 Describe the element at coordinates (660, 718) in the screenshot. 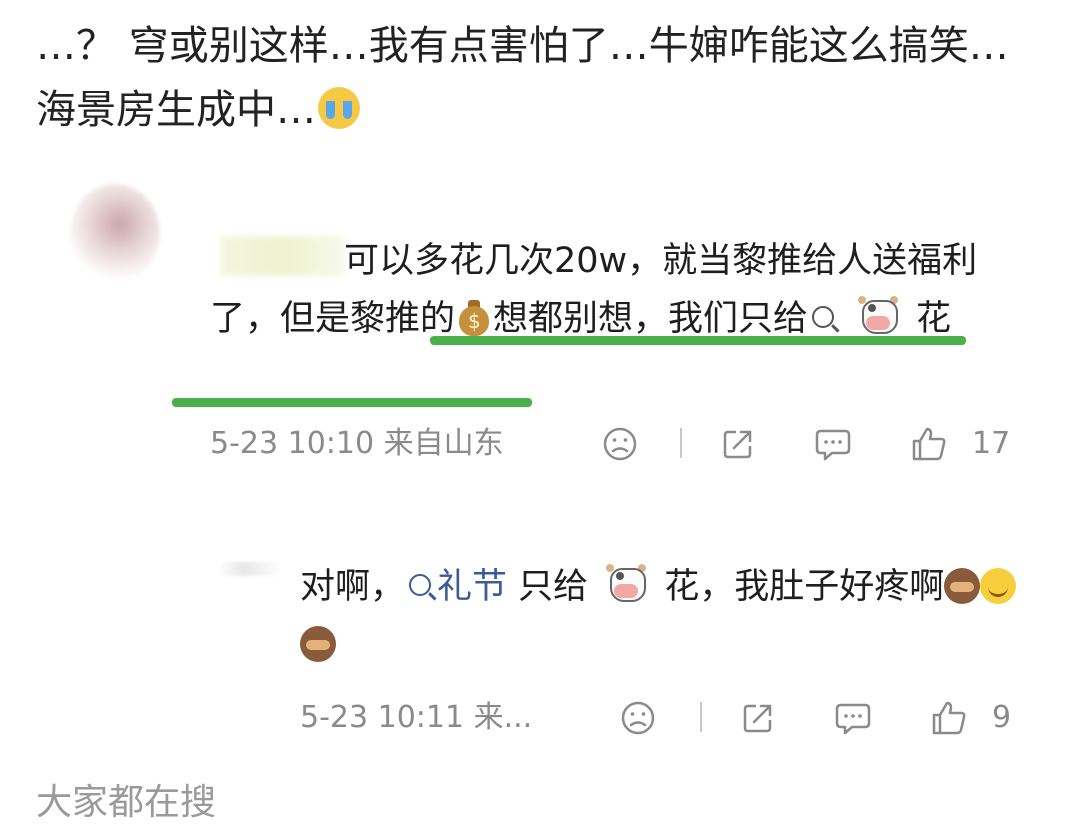

I see `reply-meta-row: 5-23 10:11 来... 9` at that location.